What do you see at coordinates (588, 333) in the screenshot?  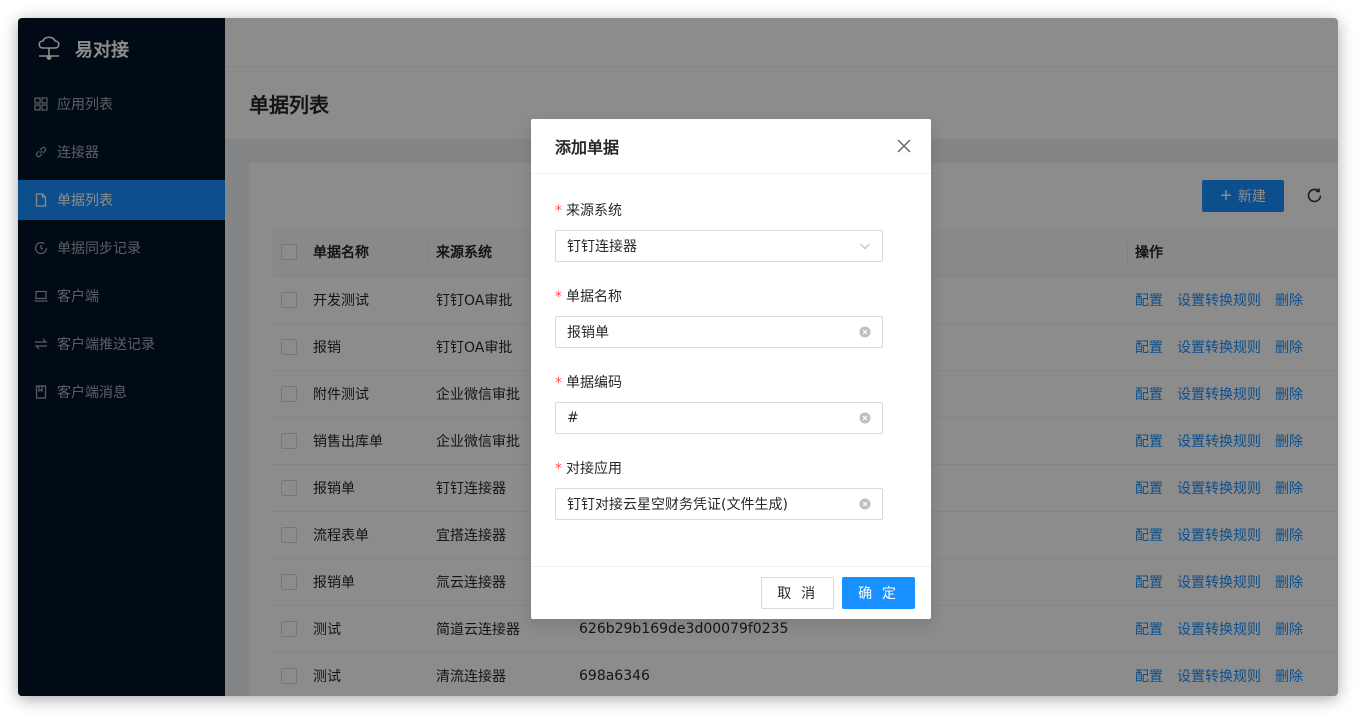 I see `document-name-value: 报销单` at bounding box center [588, 333].